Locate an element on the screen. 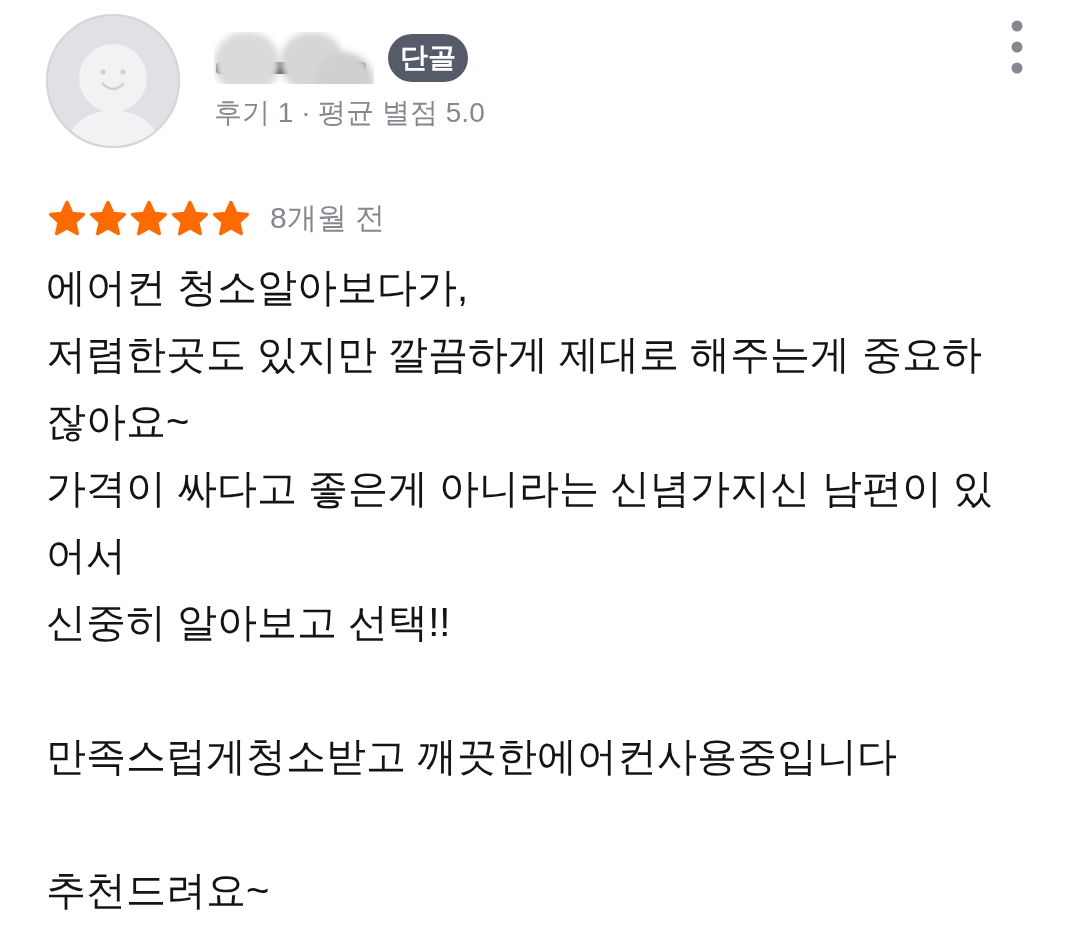  review-time: 8개월 전 is located at coordinates (328, 218).